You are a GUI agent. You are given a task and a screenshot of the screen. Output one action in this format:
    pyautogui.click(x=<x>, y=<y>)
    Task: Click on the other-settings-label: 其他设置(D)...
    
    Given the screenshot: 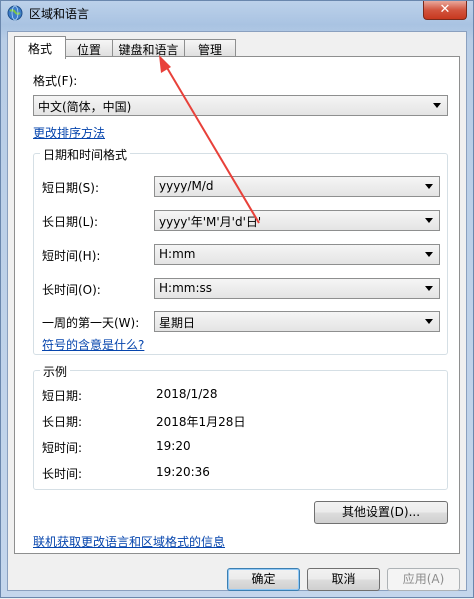 What is the action you would take?
    pyautogui.click(x=381, y=512)
    